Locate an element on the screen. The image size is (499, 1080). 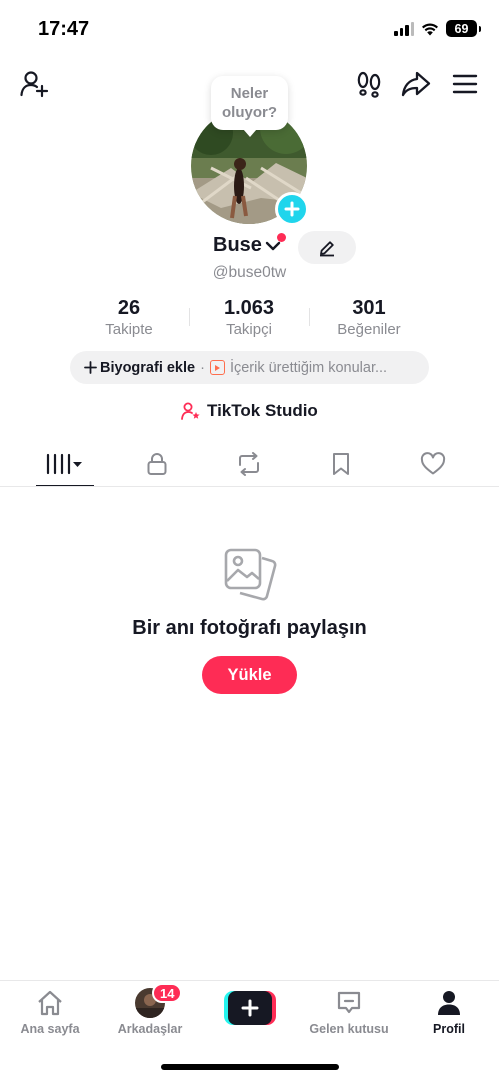
status-icons: 69 is located at coordinates (437, 28).